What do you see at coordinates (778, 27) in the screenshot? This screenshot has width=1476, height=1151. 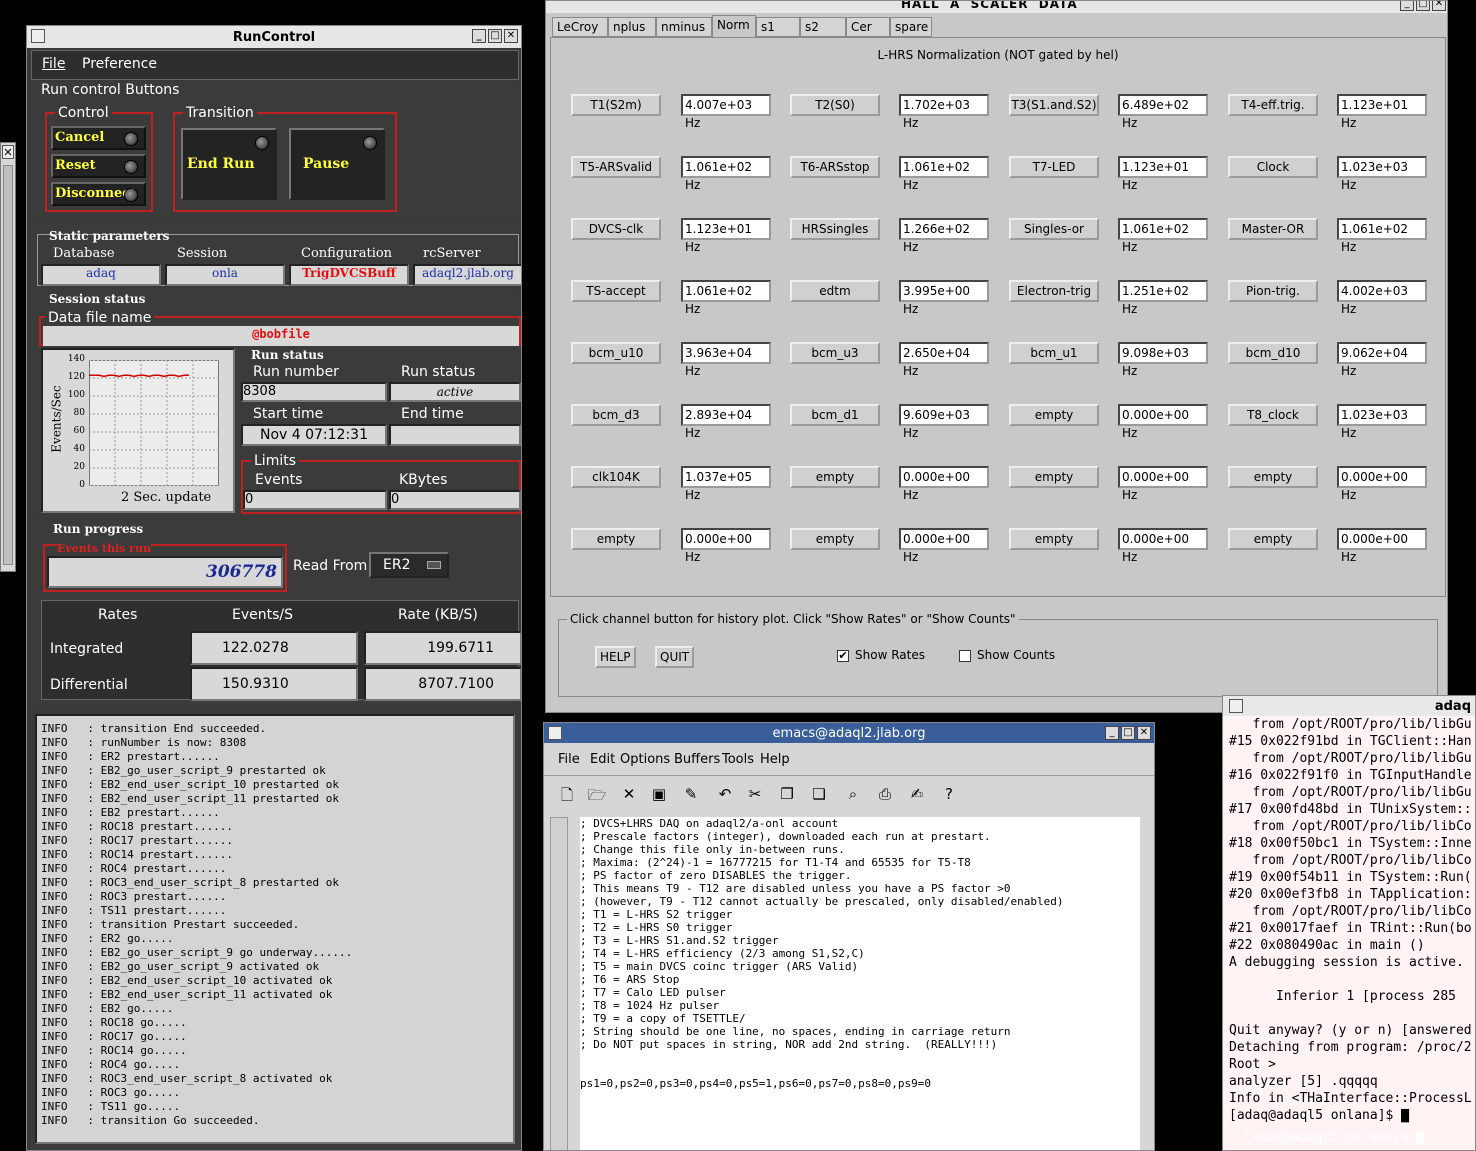 I see `tab-s1: s1` at bounding box center [778, 27].